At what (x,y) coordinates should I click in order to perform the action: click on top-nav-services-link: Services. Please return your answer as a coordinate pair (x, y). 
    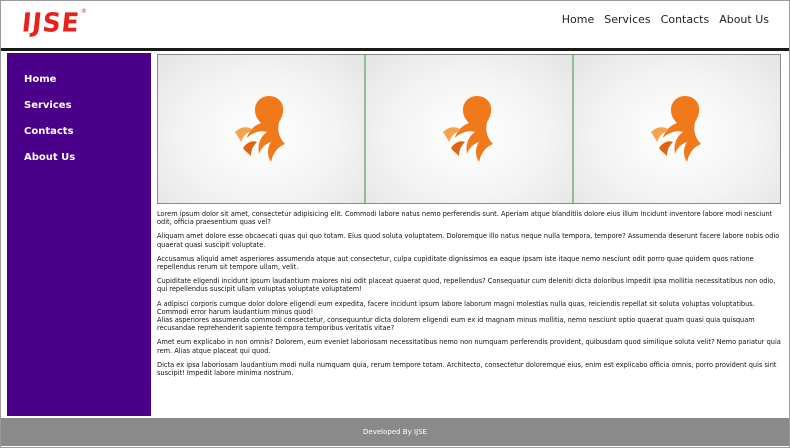
    Looking at the image, I should click on (627, 19).